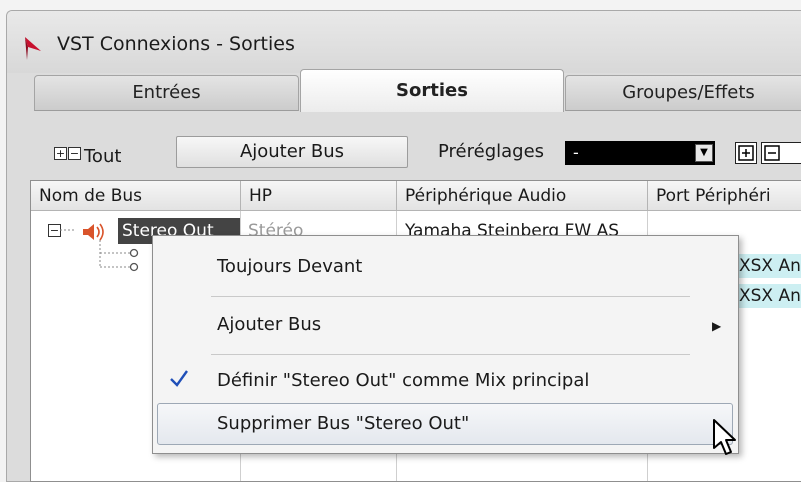  I want to click on presets-label: Préréglages, so click(491, 151).